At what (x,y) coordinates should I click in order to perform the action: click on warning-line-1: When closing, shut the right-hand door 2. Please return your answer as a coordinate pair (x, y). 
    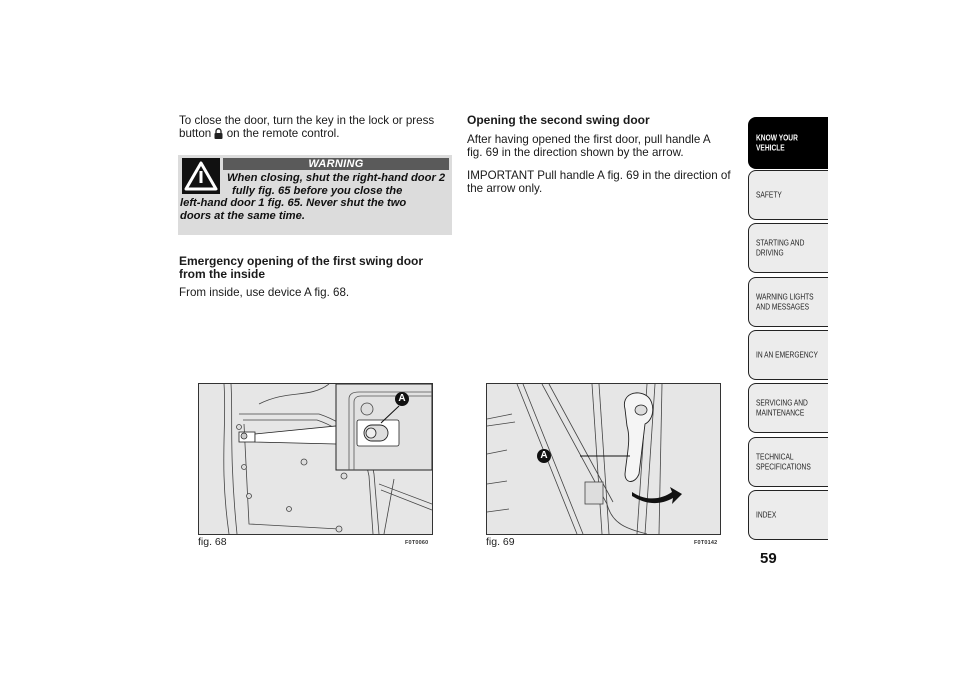
    Looking at the image, I should click on (336, 178).